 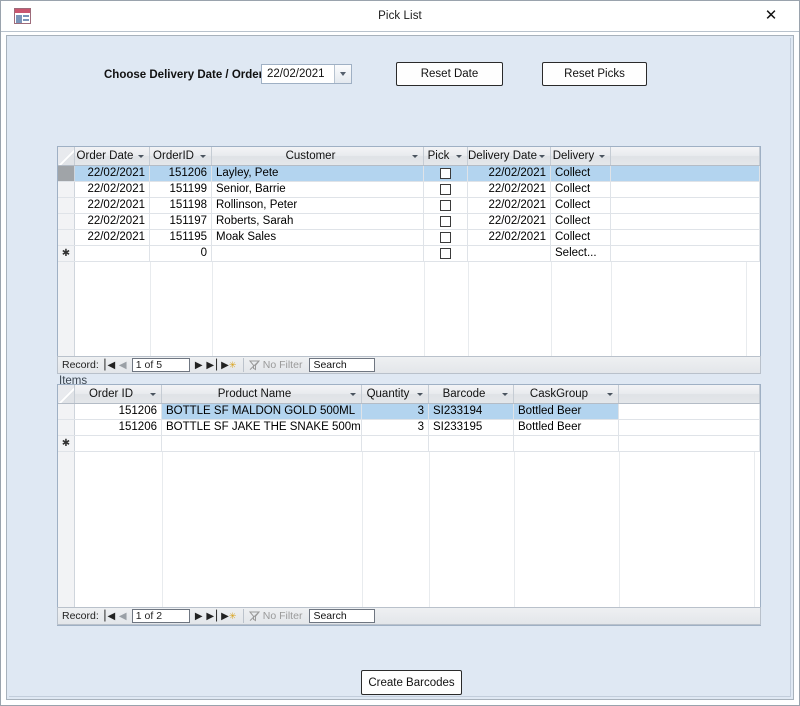 What do you see at coordinates (395, 394) in the screenshot?
I see `items-column-header: Quantity` at bounding box center [395, 394].